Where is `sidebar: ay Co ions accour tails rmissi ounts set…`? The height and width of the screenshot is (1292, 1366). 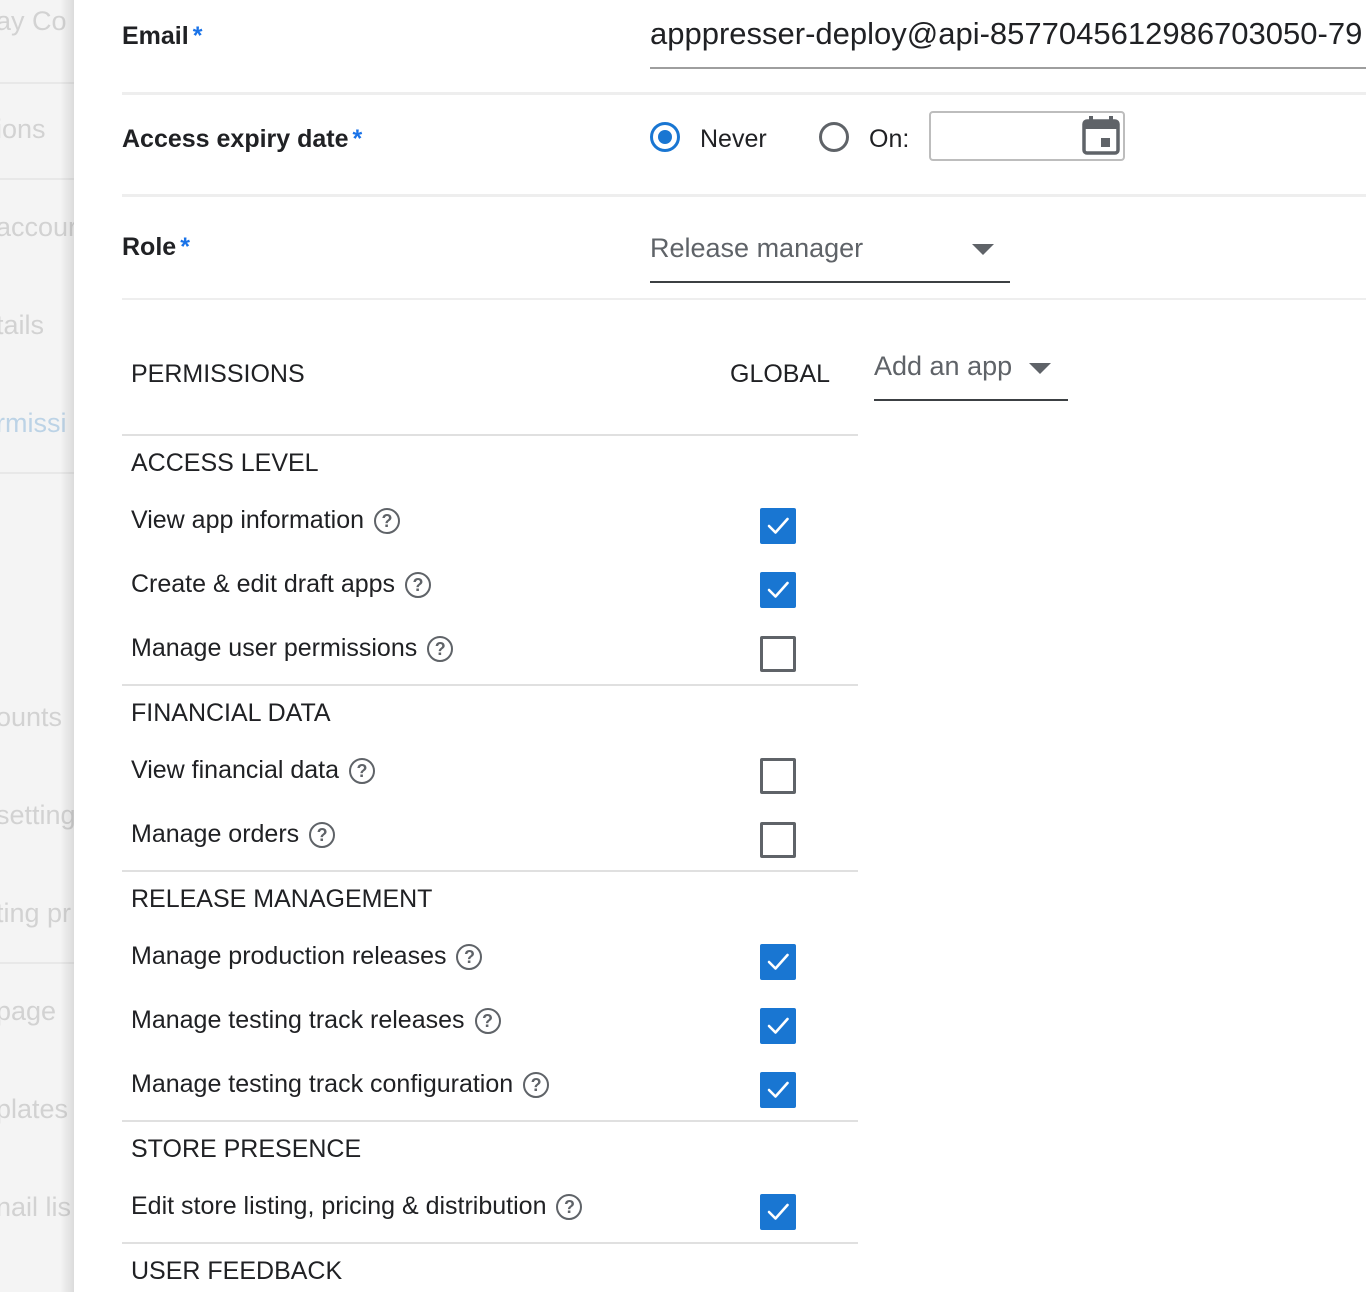
sidebar: ay Co ions accour tails rmissi ounts set… is located at coordinates (37, 646).